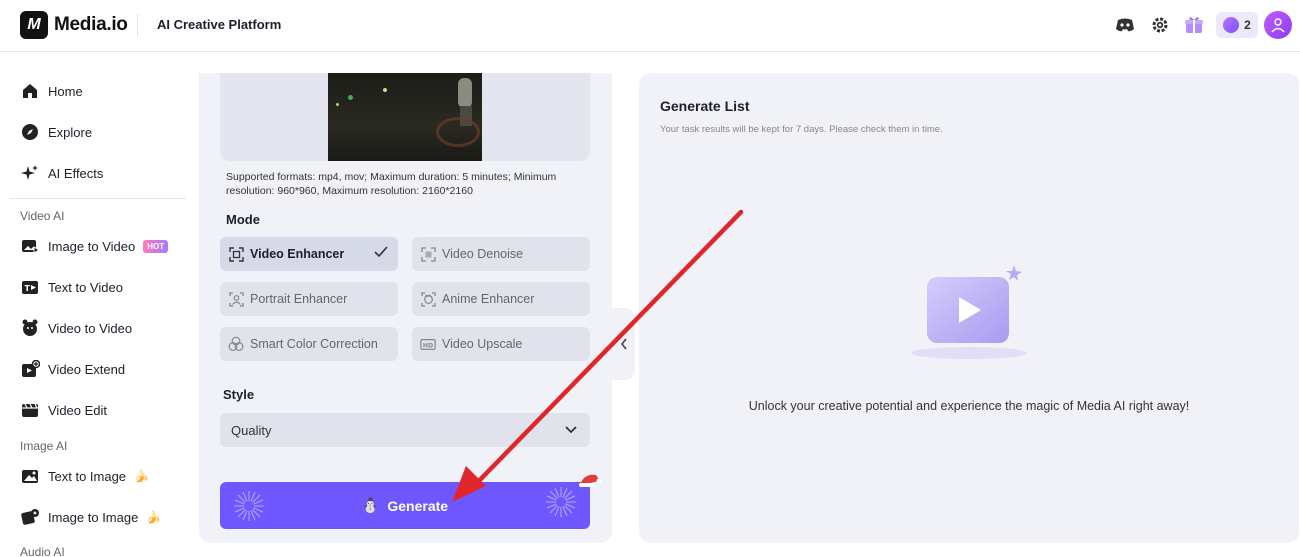 This screenshot has height=557, width=1300. I want to click on sidebar-item-image-to-video: Image to Video HOT, so click(94, 246).